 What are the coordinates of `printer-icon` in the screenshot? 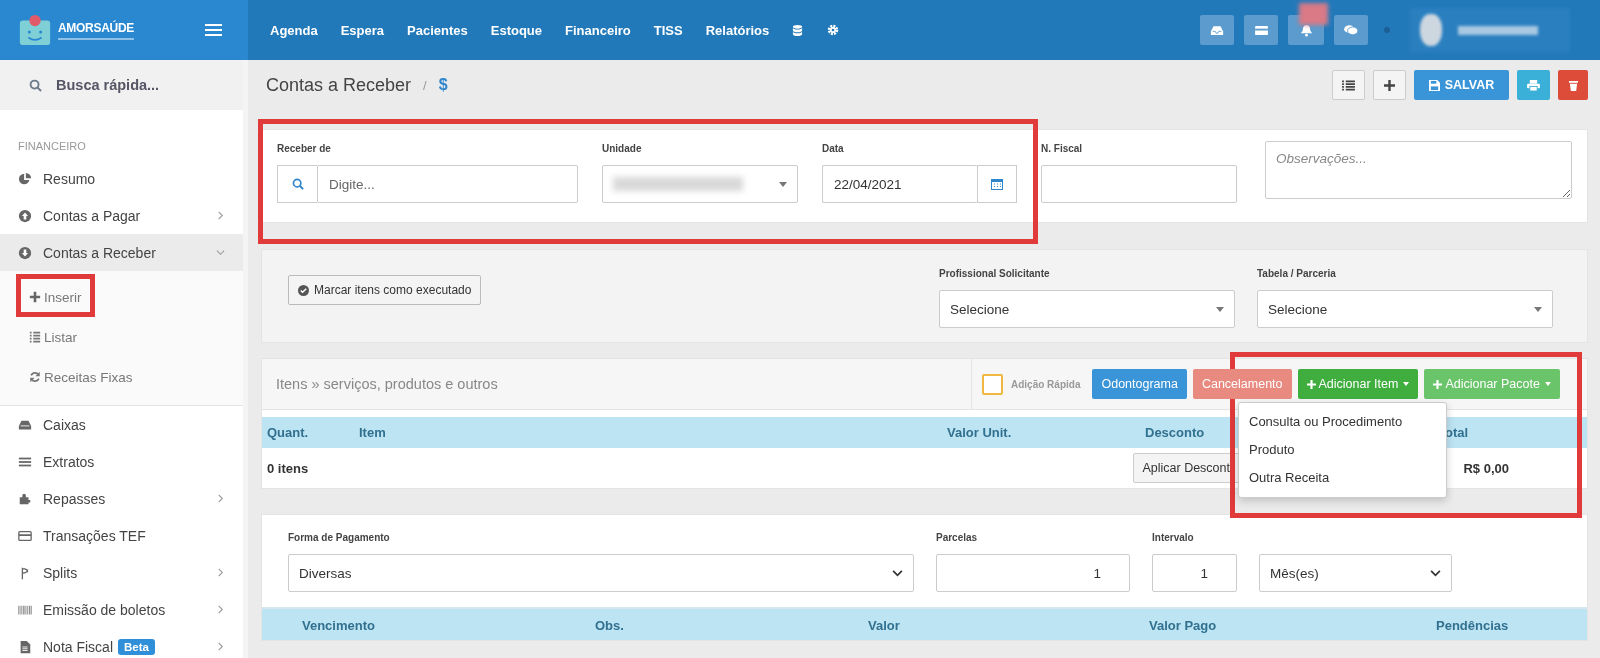 It's located at (1533, 85).